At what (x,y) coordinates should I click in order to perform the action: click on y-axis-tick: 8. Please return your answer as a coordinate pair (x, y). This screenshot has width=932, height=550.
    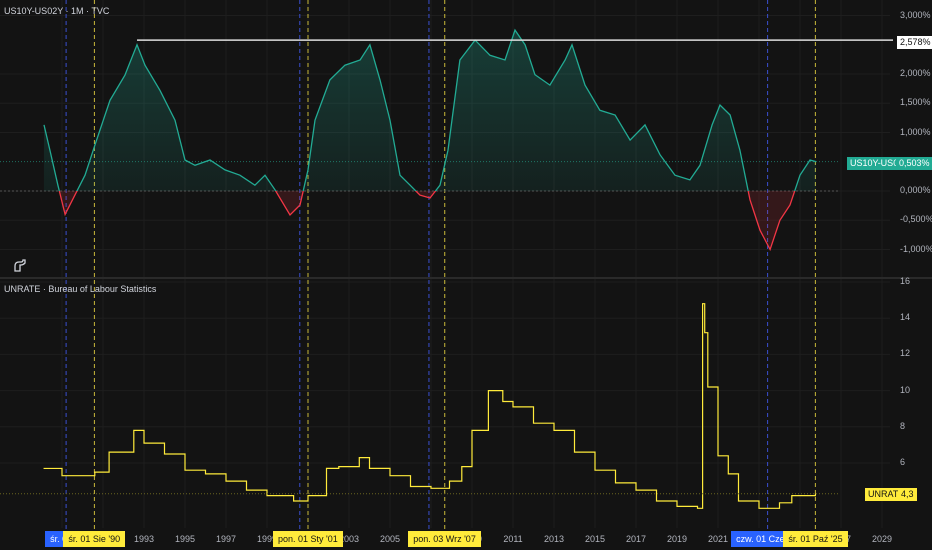
    Looking at the image, I should click on (903, 425).